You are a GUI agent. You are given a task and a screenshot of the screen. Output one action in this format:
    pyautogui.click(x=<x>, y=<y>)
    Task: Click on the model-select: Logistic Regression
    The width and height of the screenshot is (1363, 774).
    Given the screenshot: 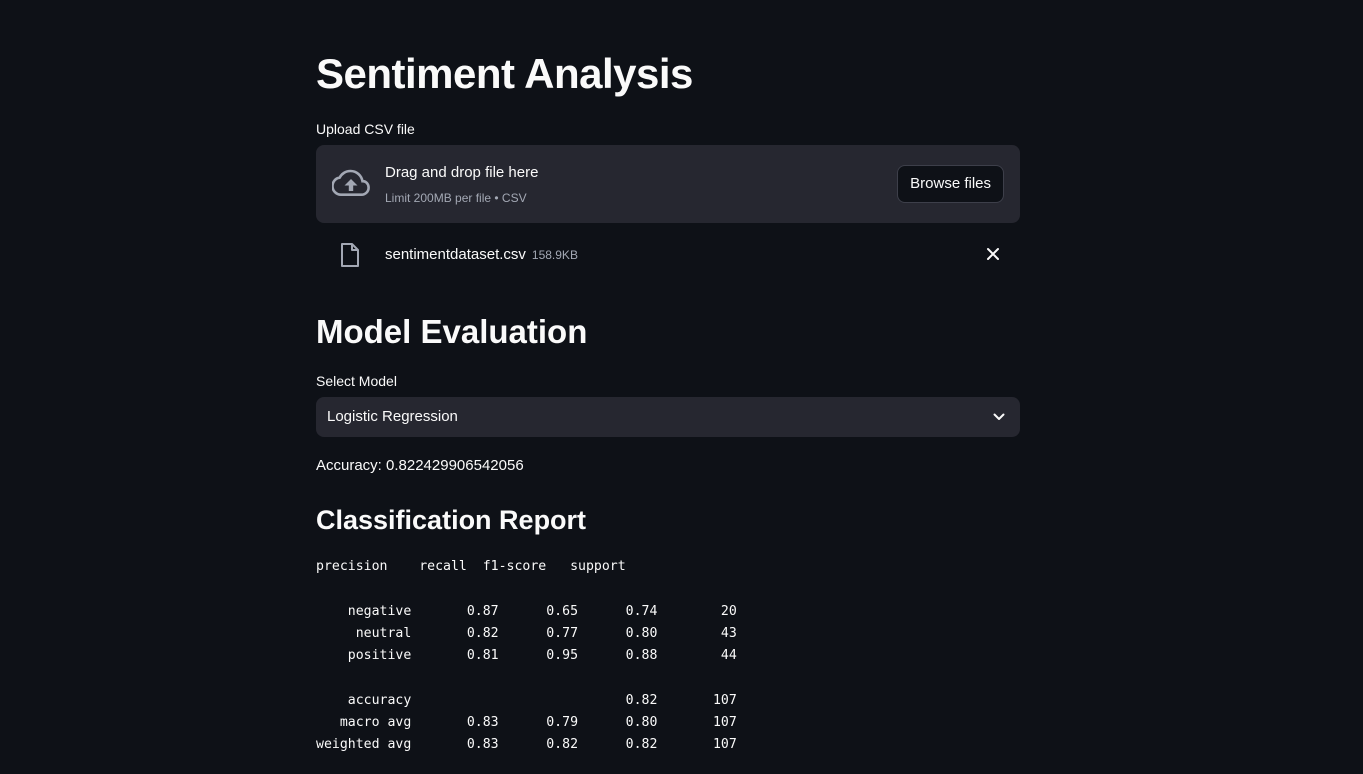 What is the action you would take?
    pyautogui.click(x=668, y=417)
    